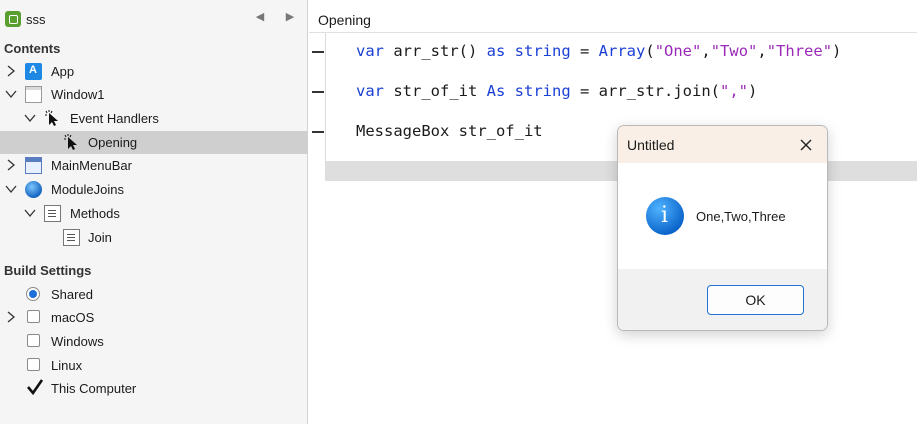  I want to click on tree-item-methods: Methods, so click(154, 213).